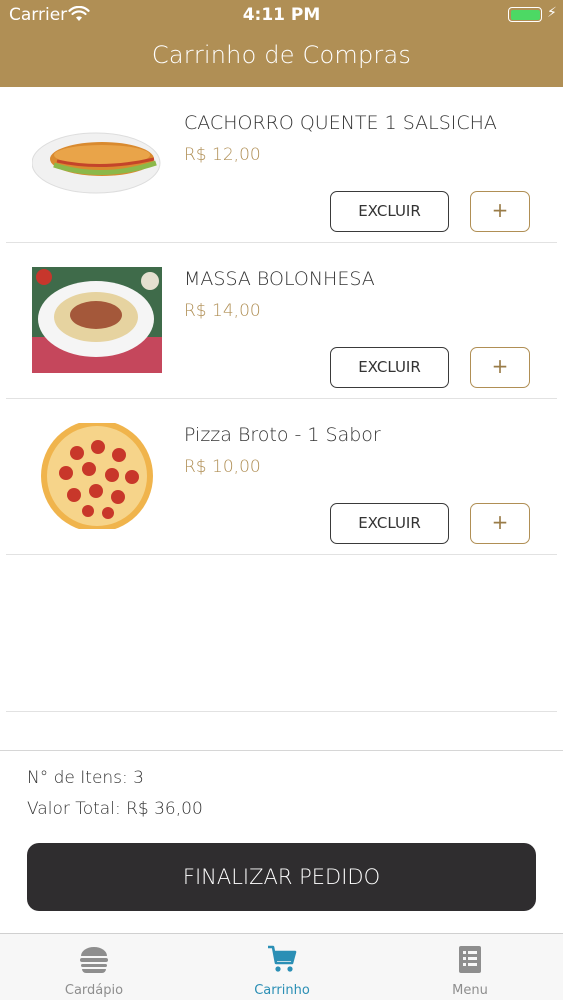 The width and height of the screenshot is (563, 1000). What do you see at coordinates (282, 990) in the screenshot?
I see `tab-label: Carrinho` at bounding box center [282, 990].